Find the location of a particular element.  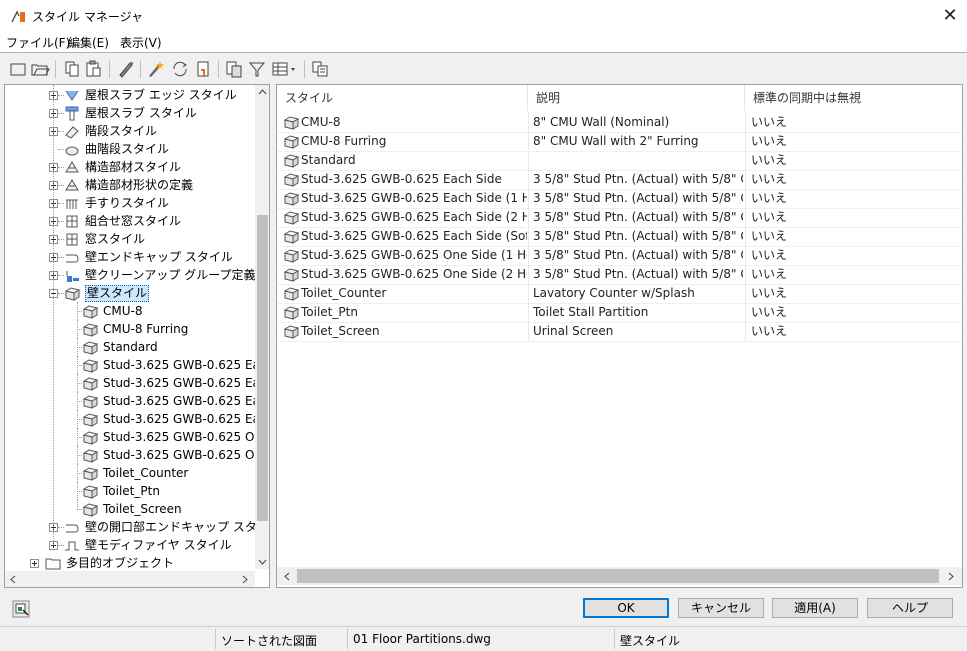

stair-icon is located at coordinates (72, 132).